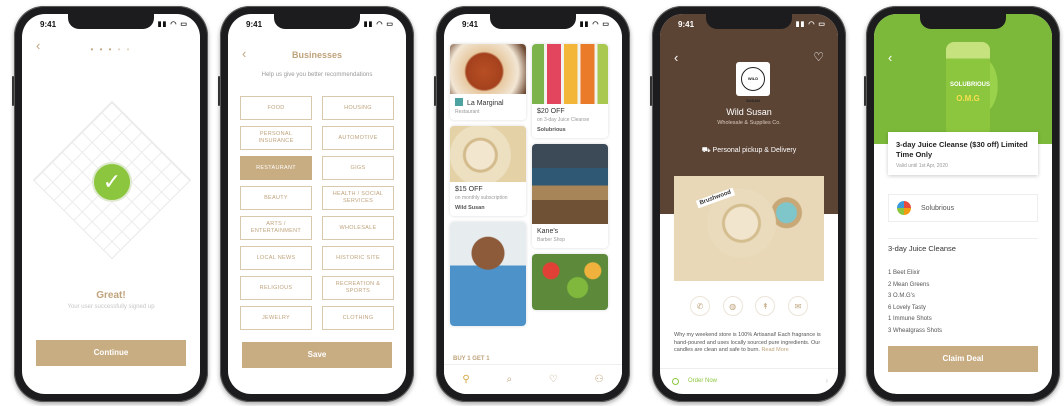 This screenshot has width=1064, height=406. I want to click on category-automotive: AUTOMOTIVE, so click(358, 138).